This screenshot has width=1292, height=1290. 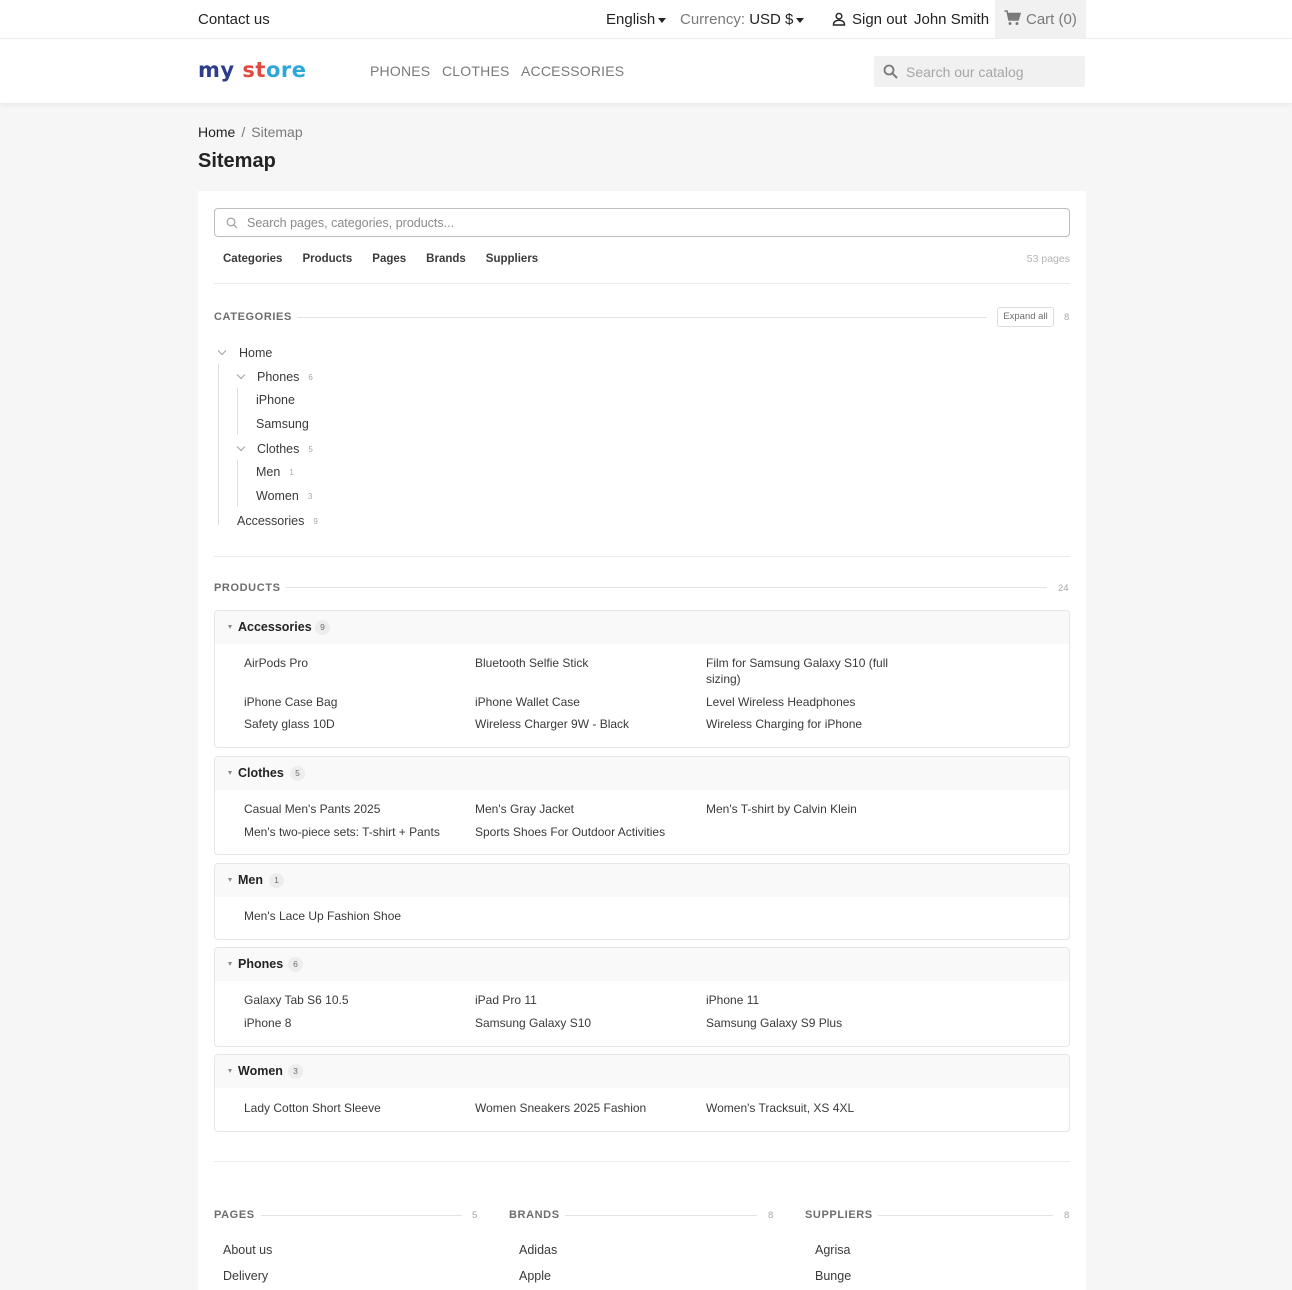 What do you see at coordinates (277, 521) in the screenshot?
I see `tree-item-accessories: Accessories 9` at bounding box center [277, 521].